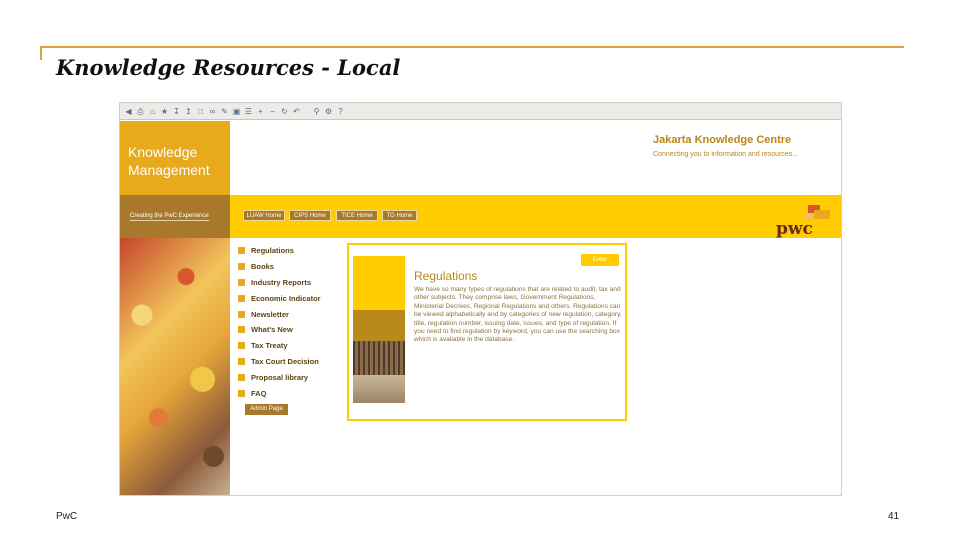 The width and height of the screenshot is (960, 540). What do you see at coordinates (188, 111) in the screenshot?
I see `up-icon: ↥` at bounding box center [188, 111].